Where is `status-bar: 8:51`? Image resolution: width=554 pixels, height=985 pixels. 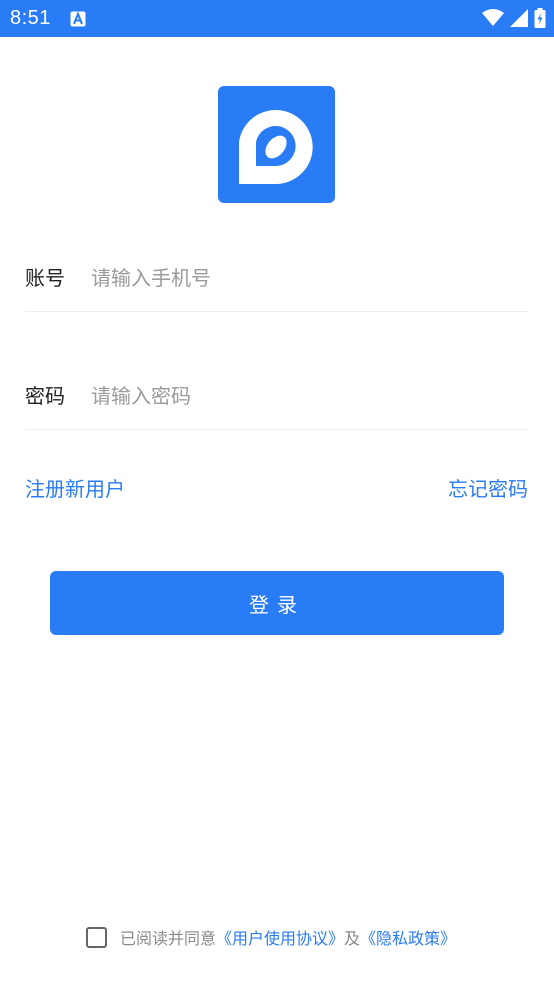 status-bar: 8:51 is located at coordinates (277, 18).